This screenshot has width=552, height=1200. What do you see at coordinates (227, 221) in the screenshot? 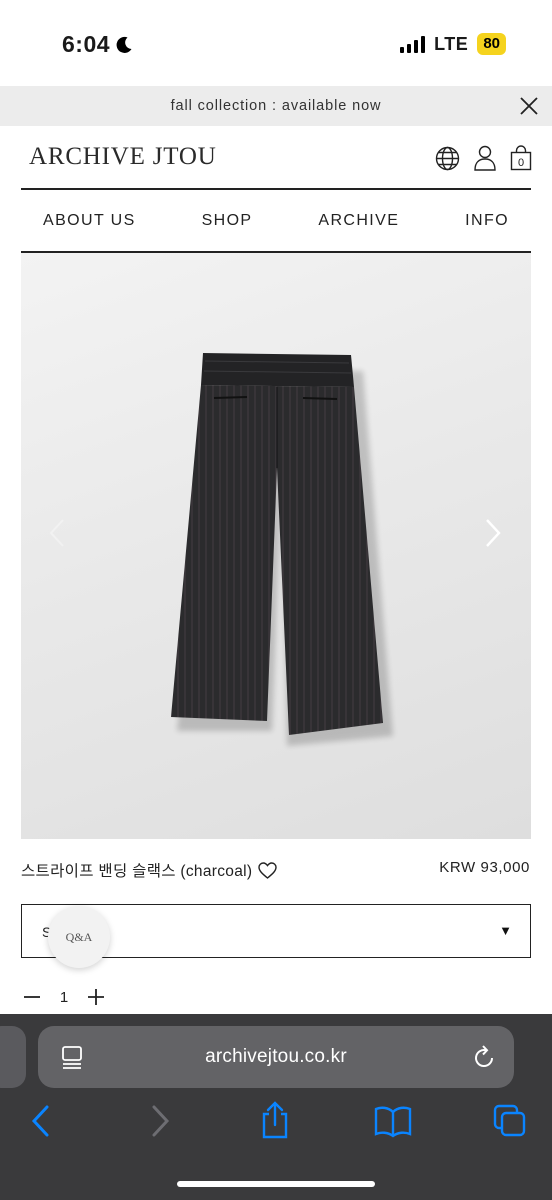
I see `nav-item-shop: SHOP` at bounding box center [227, 221].